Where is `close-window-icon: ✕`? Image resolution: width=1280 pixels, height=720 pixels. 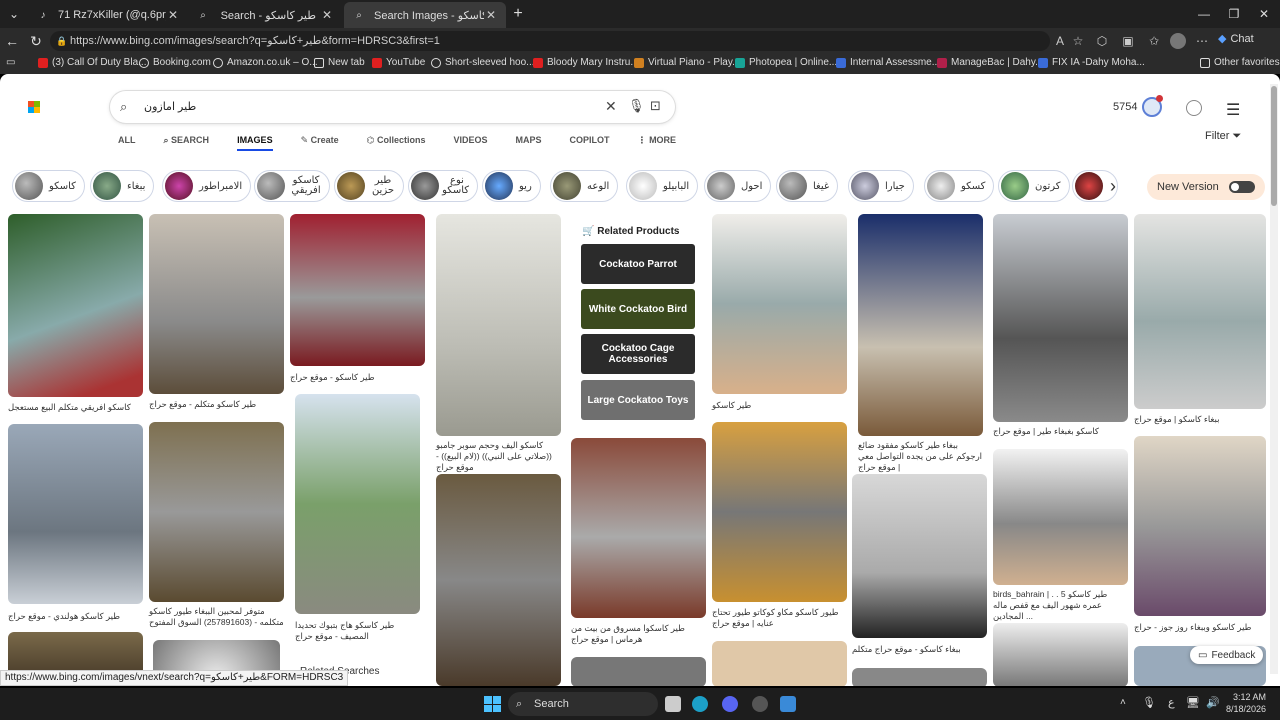 close-window-icon: ✕ is located at coordinates (1264, 14).